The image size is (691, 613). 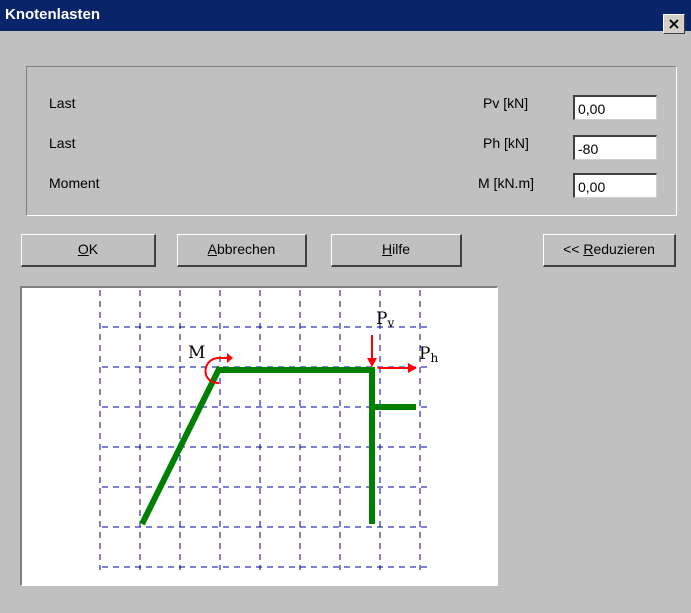 I want to click on pv-input: 0,00, so click(x=615, y=107).